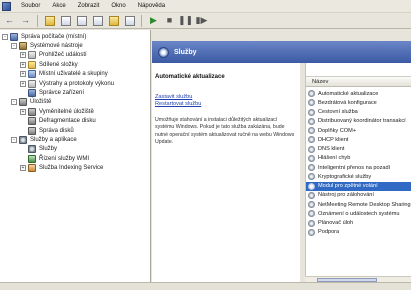 The height and width of the screenshot is (290, 411). Describe the element at coordinates (75, 74) in the screenshot. I see `tree-item: + Místní uživatelé a skupiny` at that location.